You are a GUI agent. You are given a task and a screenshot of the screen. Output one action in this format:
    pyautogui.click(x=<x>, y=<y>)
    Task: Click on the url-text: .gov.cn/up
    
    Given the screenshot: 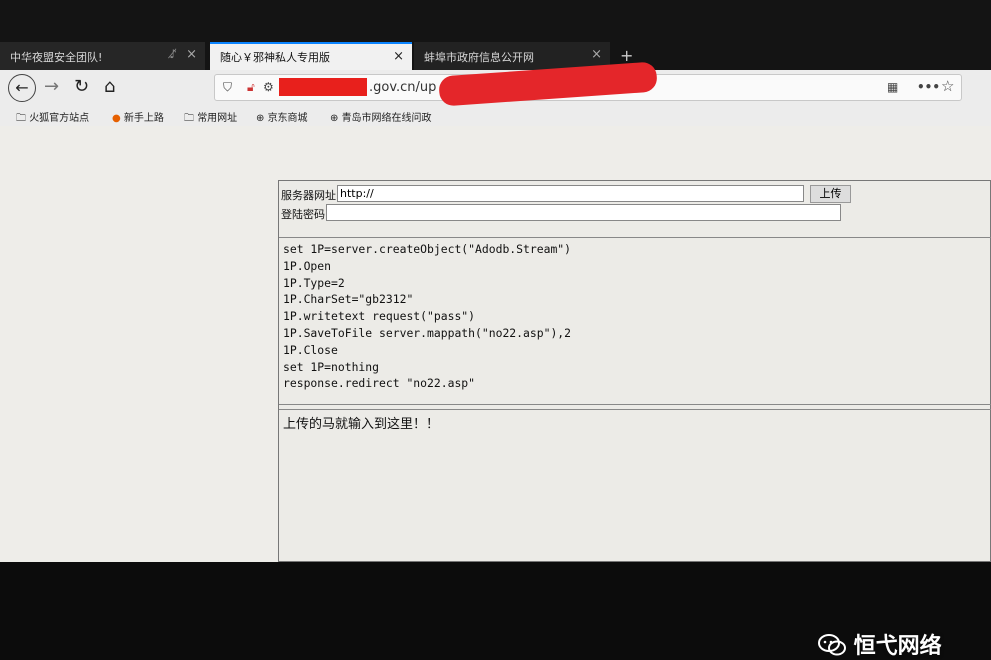 What is the action you would take?
    pyautogui.click(x=403, y=87)
    